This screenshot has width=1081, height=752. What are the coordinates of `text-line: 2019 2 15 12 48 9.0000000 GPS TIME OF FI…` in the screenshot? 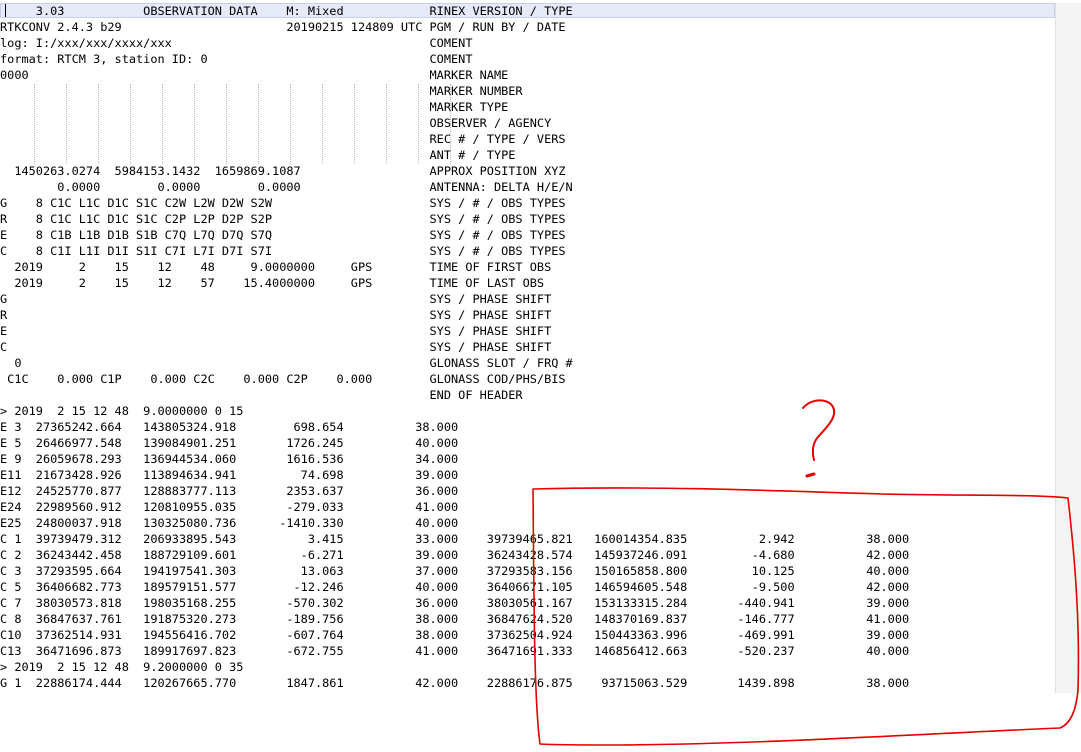 It's located at (276, 267).